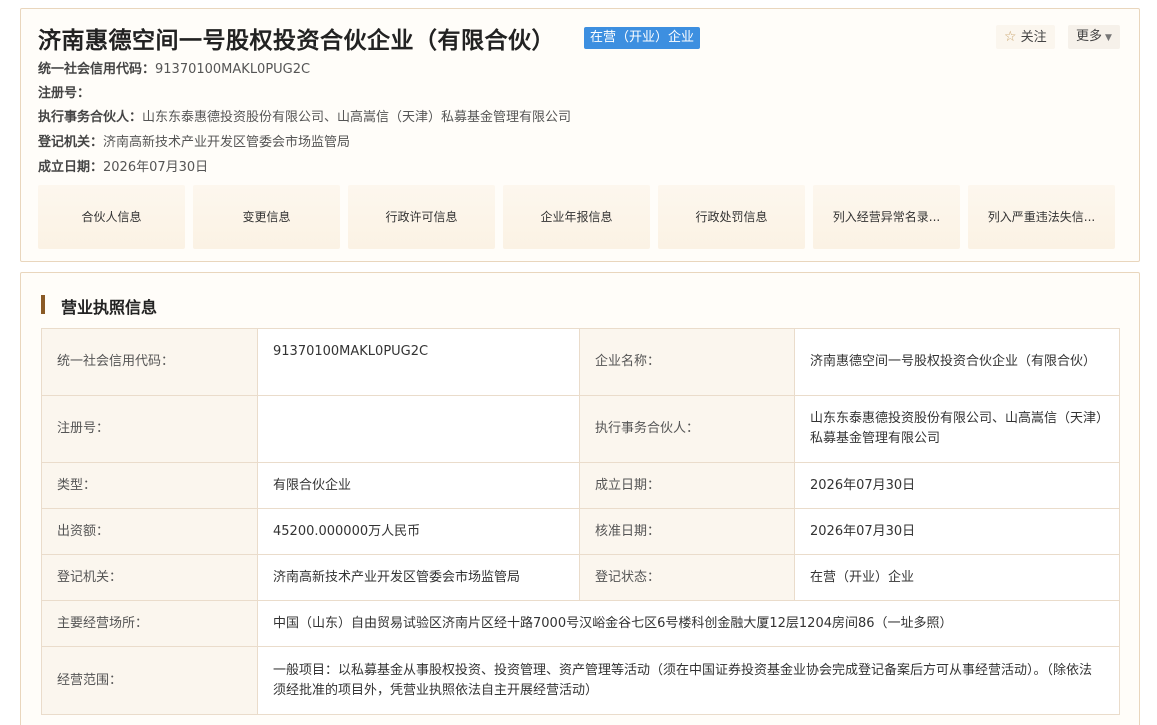 This screenshot has height=725, width=1157. What do you see at coordinates (149, 531) in the screenshot?
I see `label-capital: 出资额：` at bounding box center [149, 531].